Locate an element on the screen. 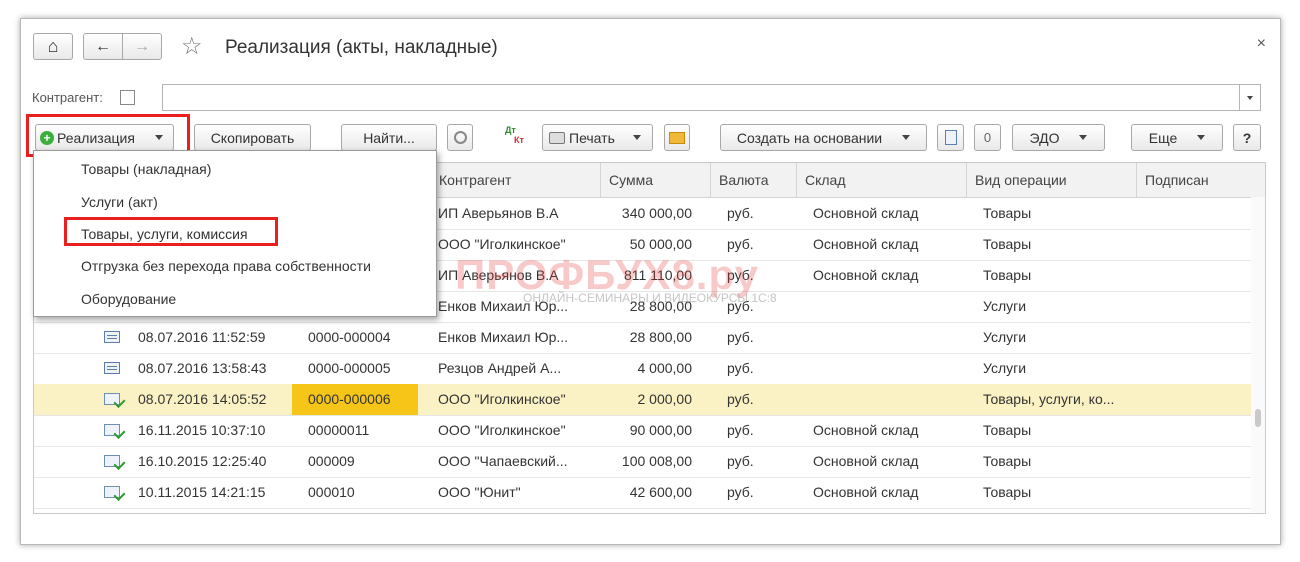 The width and height of the screenshot is (1300, 562). home-button: ⌂ is located at coordinates (53, 46).